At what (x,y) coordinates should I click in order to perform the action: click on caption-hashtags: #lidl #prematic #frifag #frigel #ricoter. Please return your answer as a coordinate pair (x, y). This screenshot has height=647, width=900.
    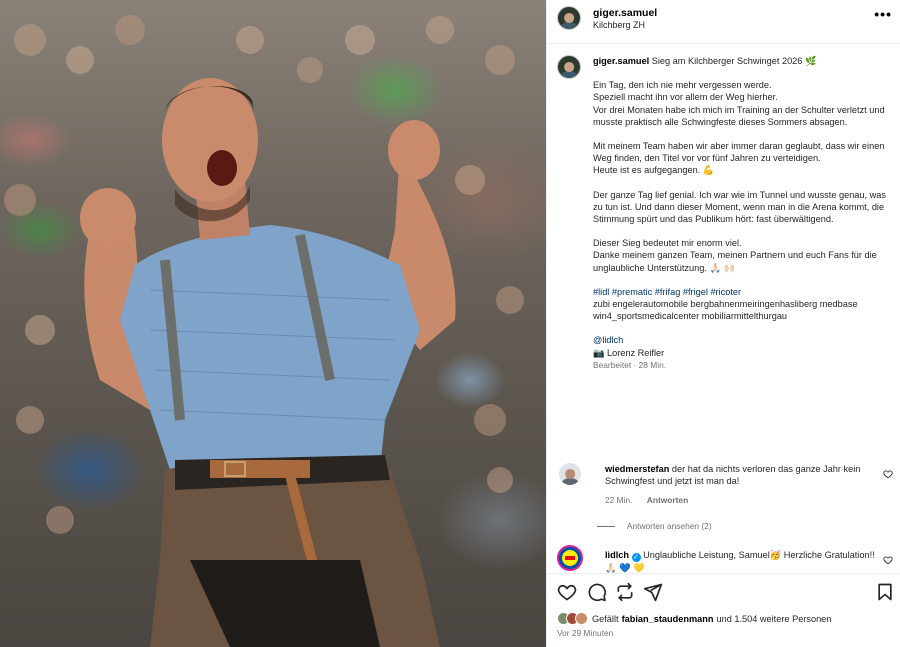
    Looking at the image, I should click on (743, 292).